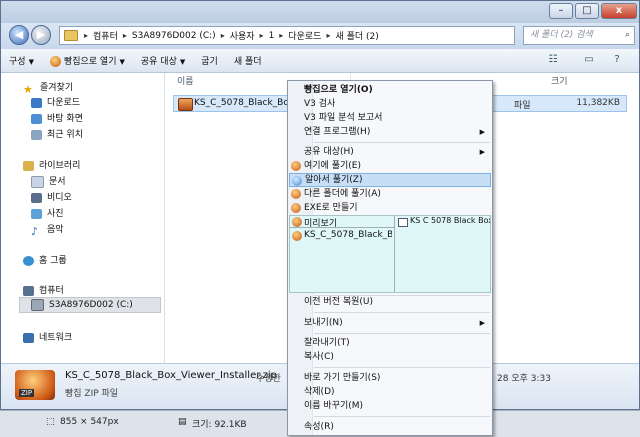 The image size is (640, 437). I want to click on nav-downloads-label: 다운로드, so click(64, 103).